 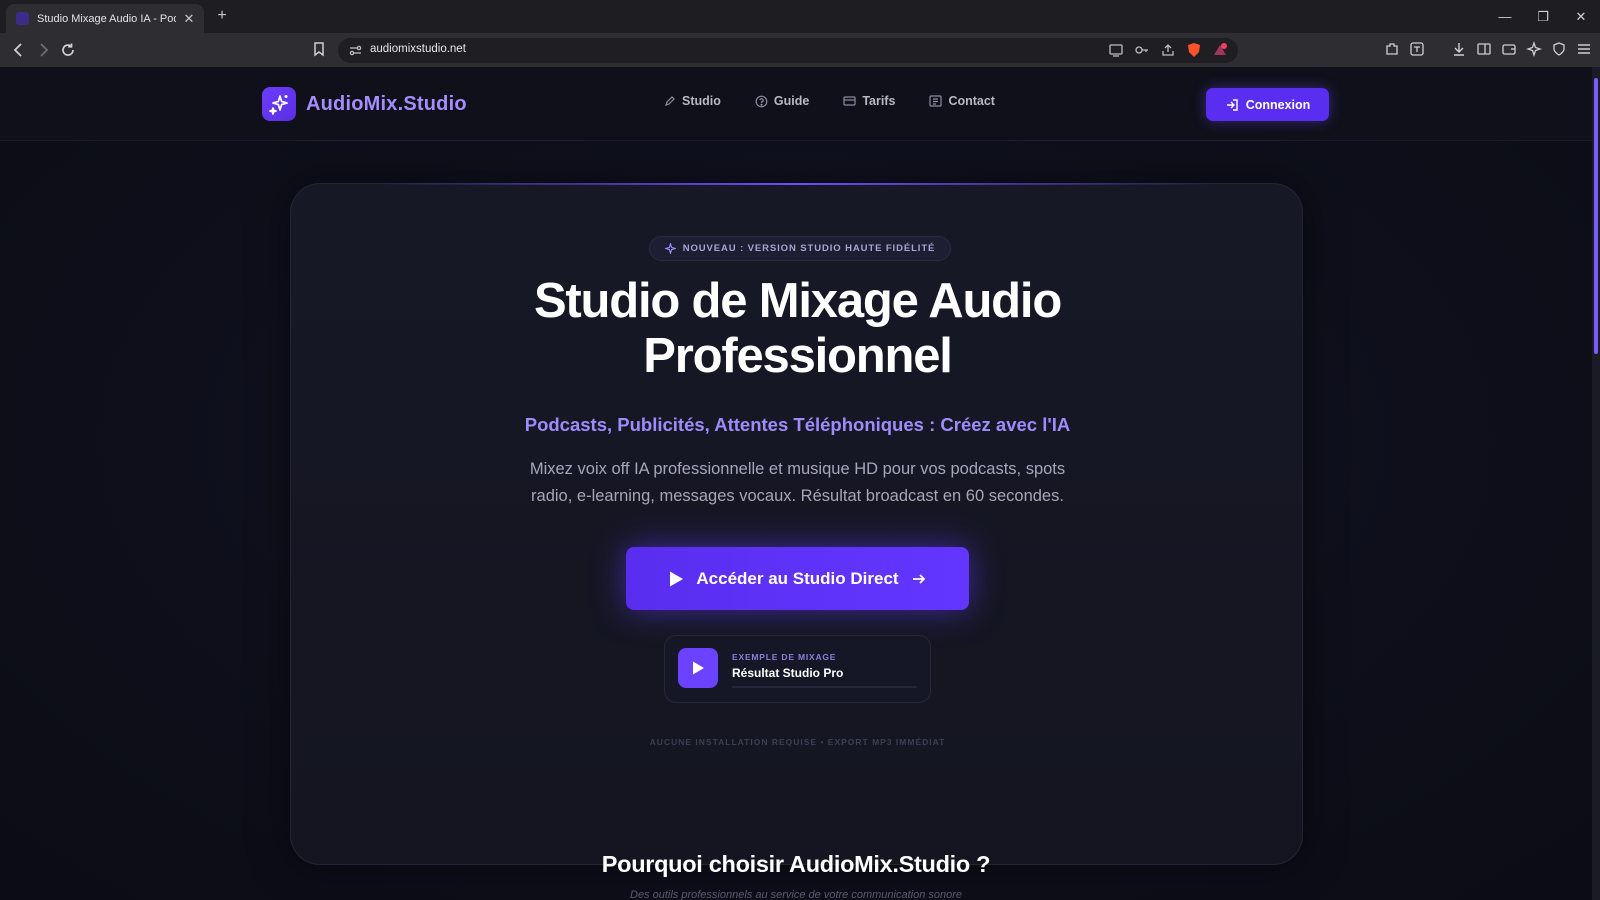 What do you see at coordinates (791, 101) in the screenshot?
I see `nav-label-guide: Guide` at bounding box center [791, 101].